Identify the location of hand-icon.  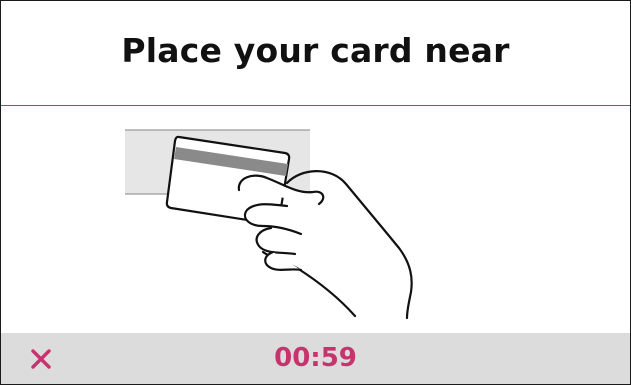
(325, 245).